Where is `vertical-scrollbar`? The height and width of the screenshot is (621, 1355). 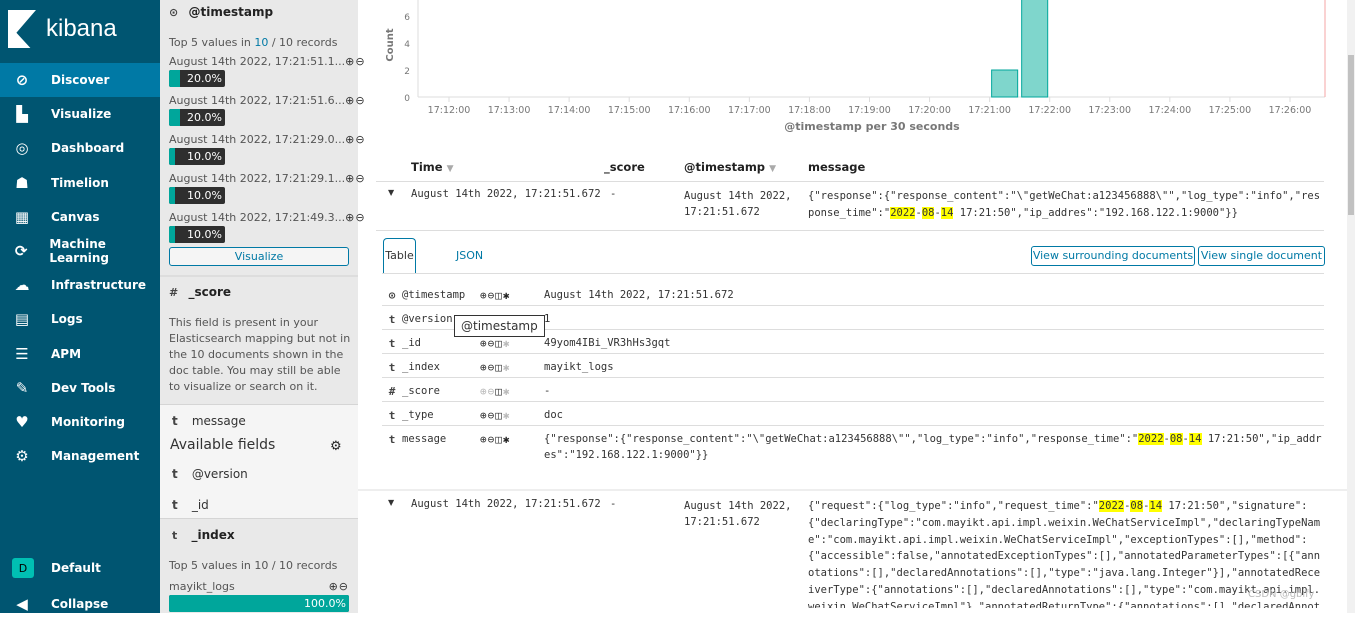 vertical-scrollbar is located at coordinates (1351, 306).